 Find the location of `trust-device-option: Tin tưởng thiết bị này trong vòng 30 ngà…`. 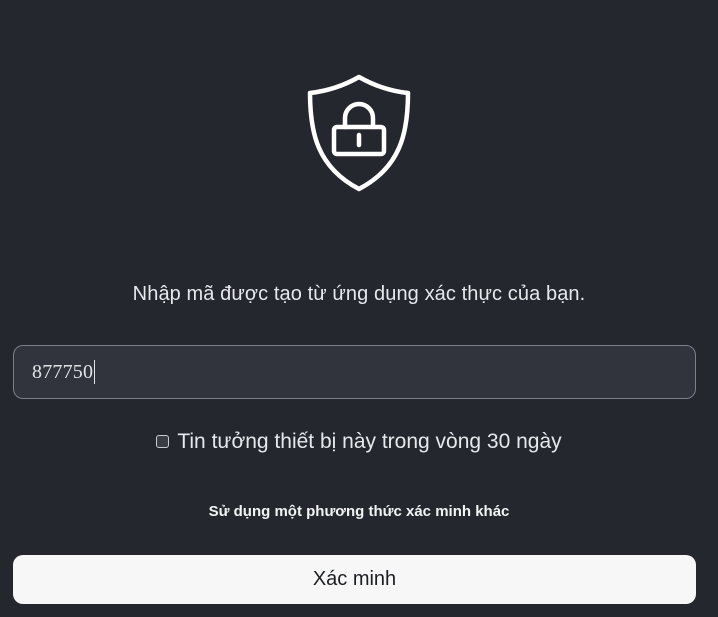

trust-device-option: Tin tưởng thiết bị này trong vòng 30 ngà… is located at coordinates (359, 442).